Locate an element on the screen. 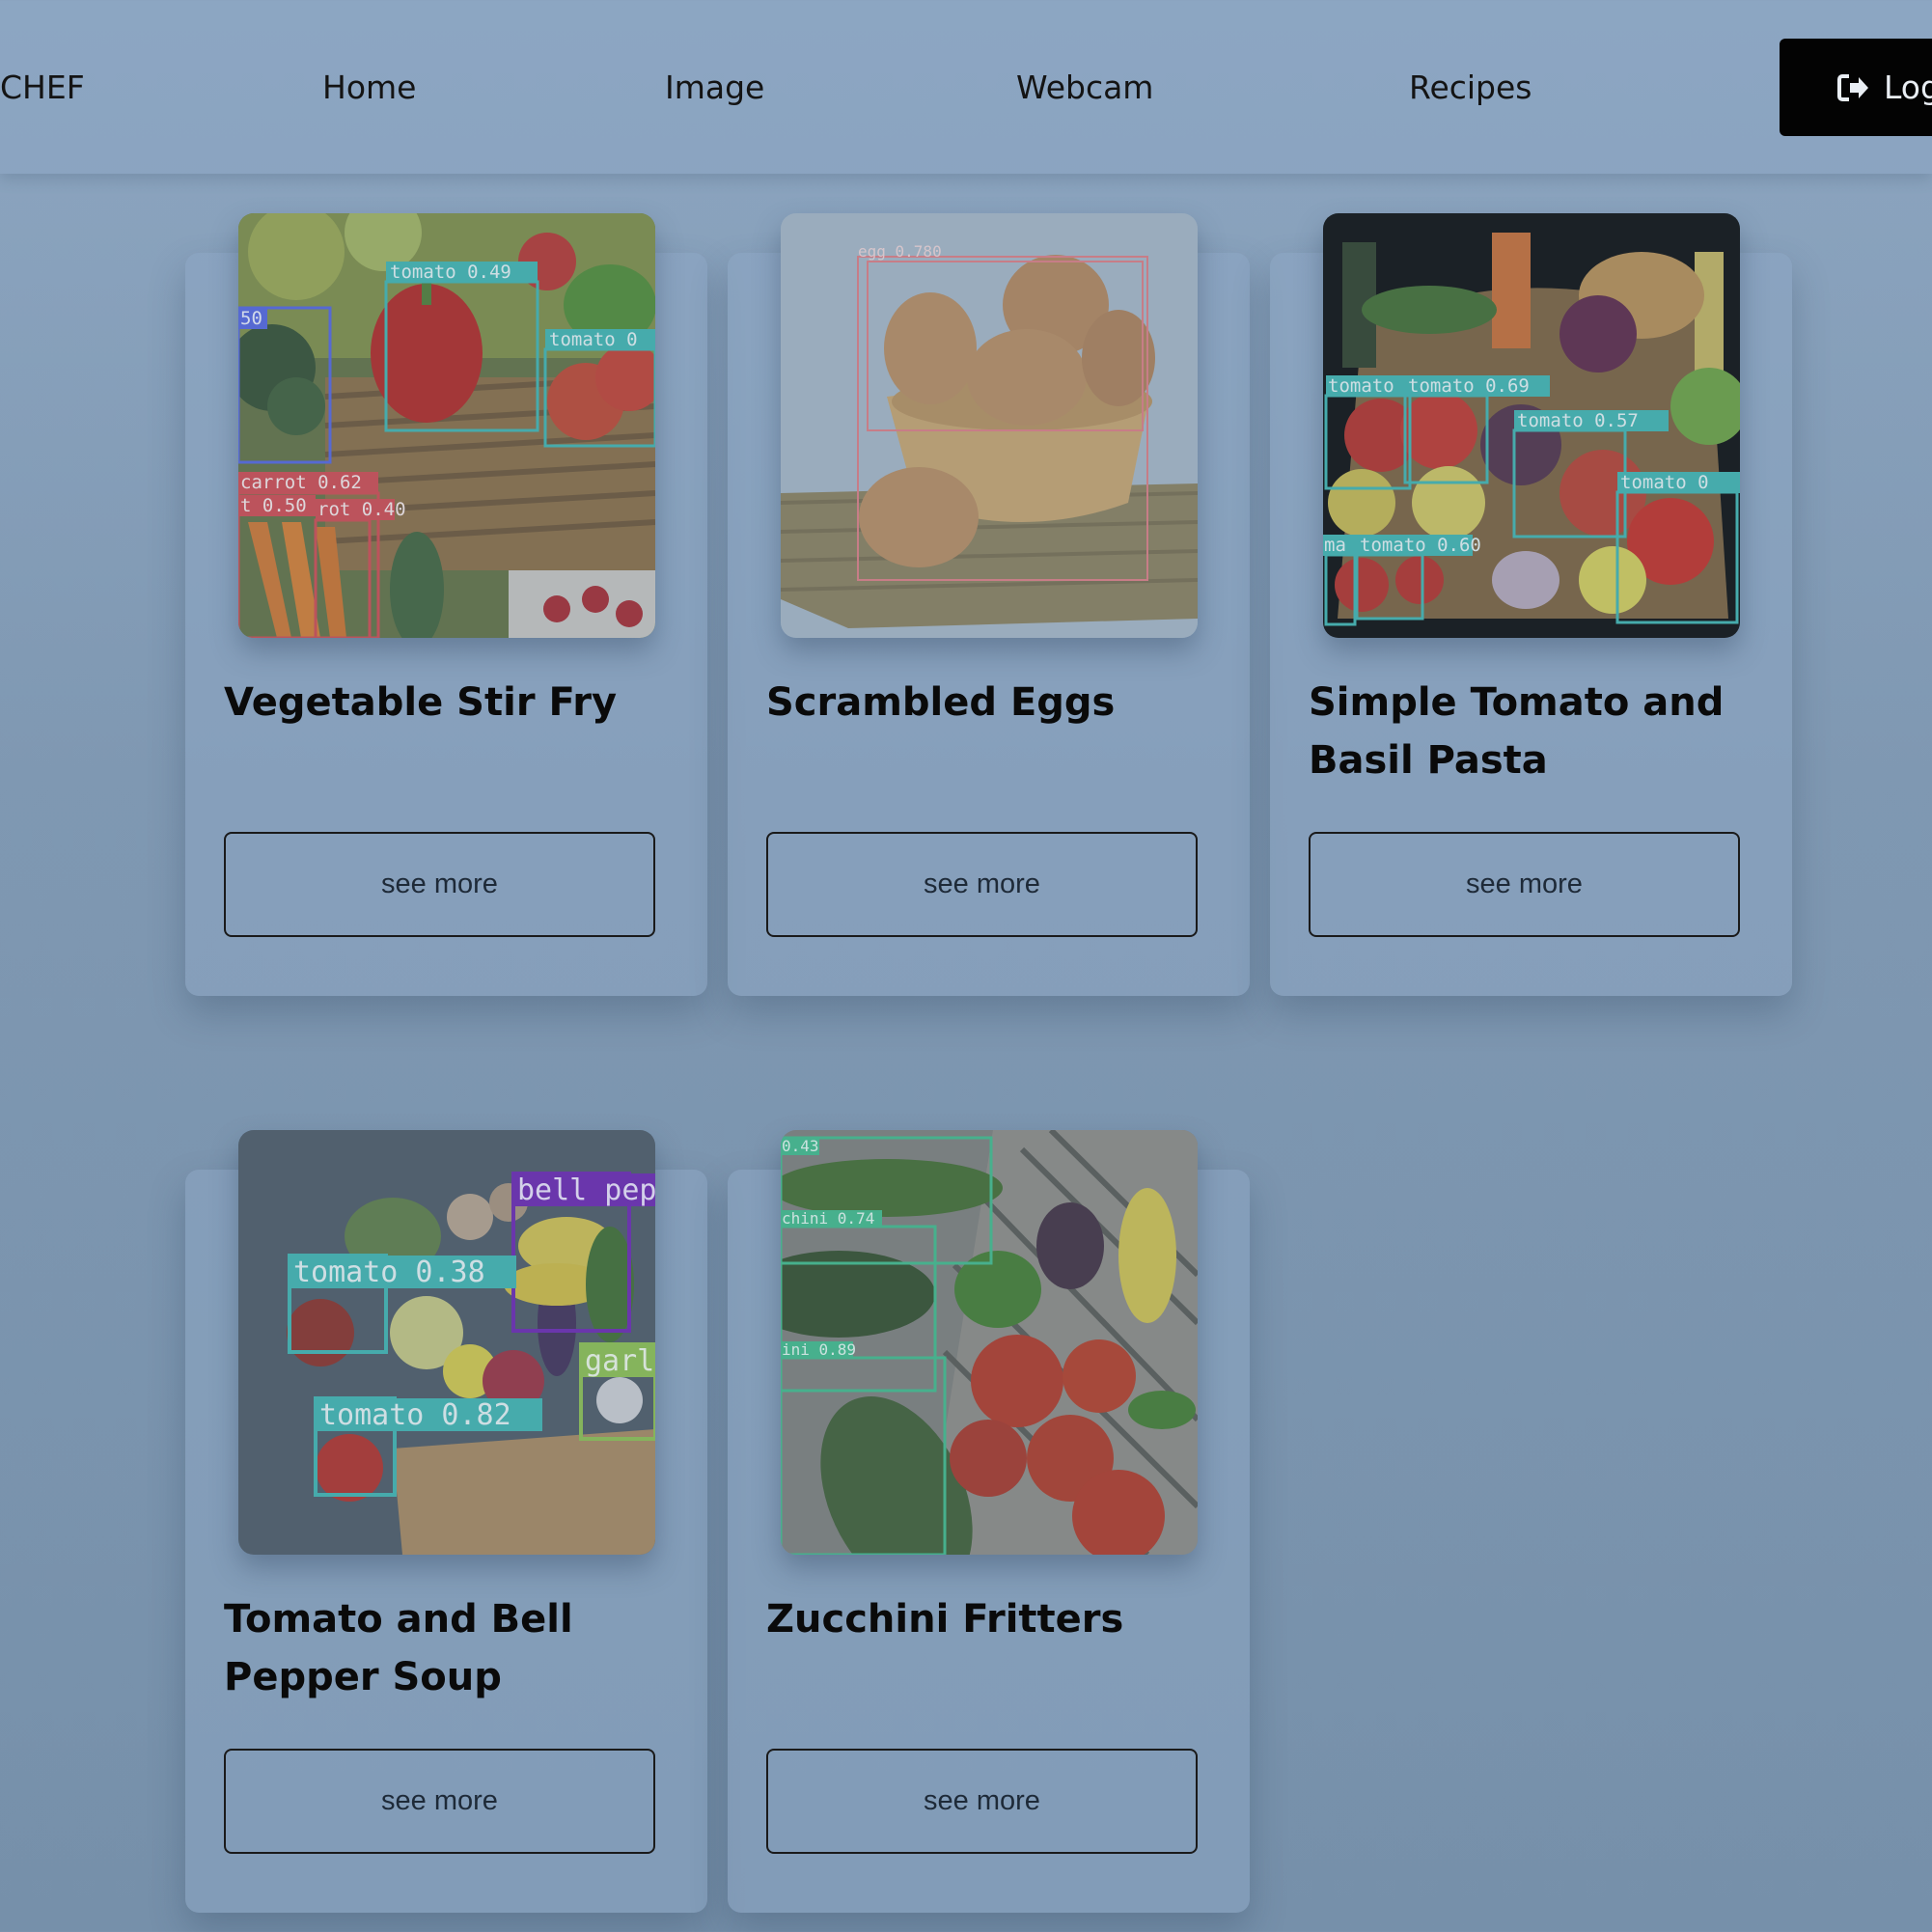 Image resolution: width=1932 pixels, height=1932 pixels. detection-image: 0.43 chini 0.74 ini 0.89 is located at coordinates (989, 1342).